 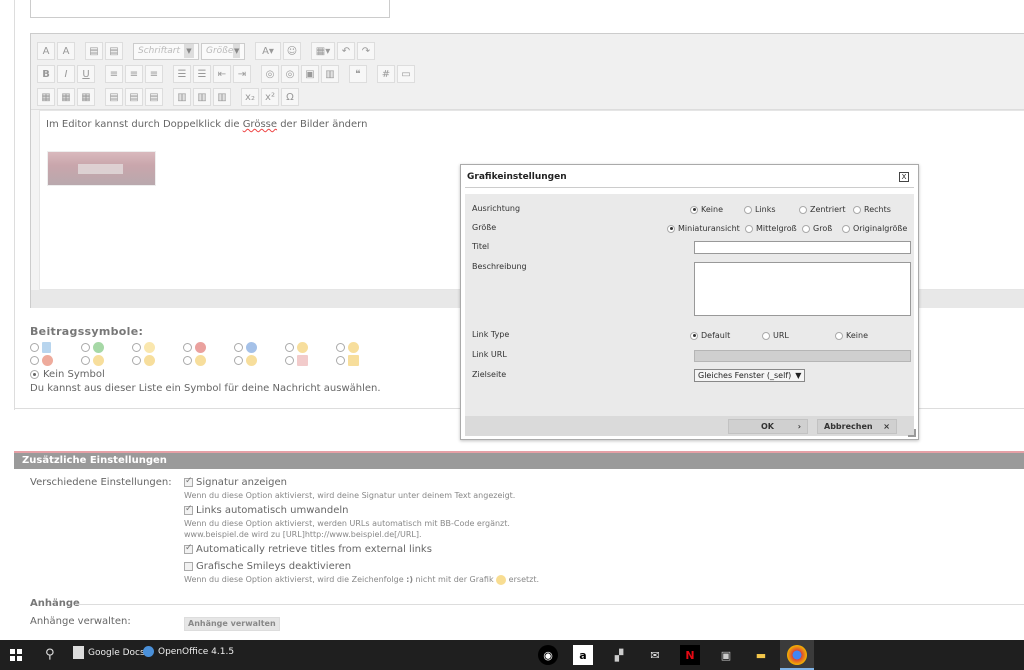 I want to click on mail-icon: ✉, so click(x=655, y=655).